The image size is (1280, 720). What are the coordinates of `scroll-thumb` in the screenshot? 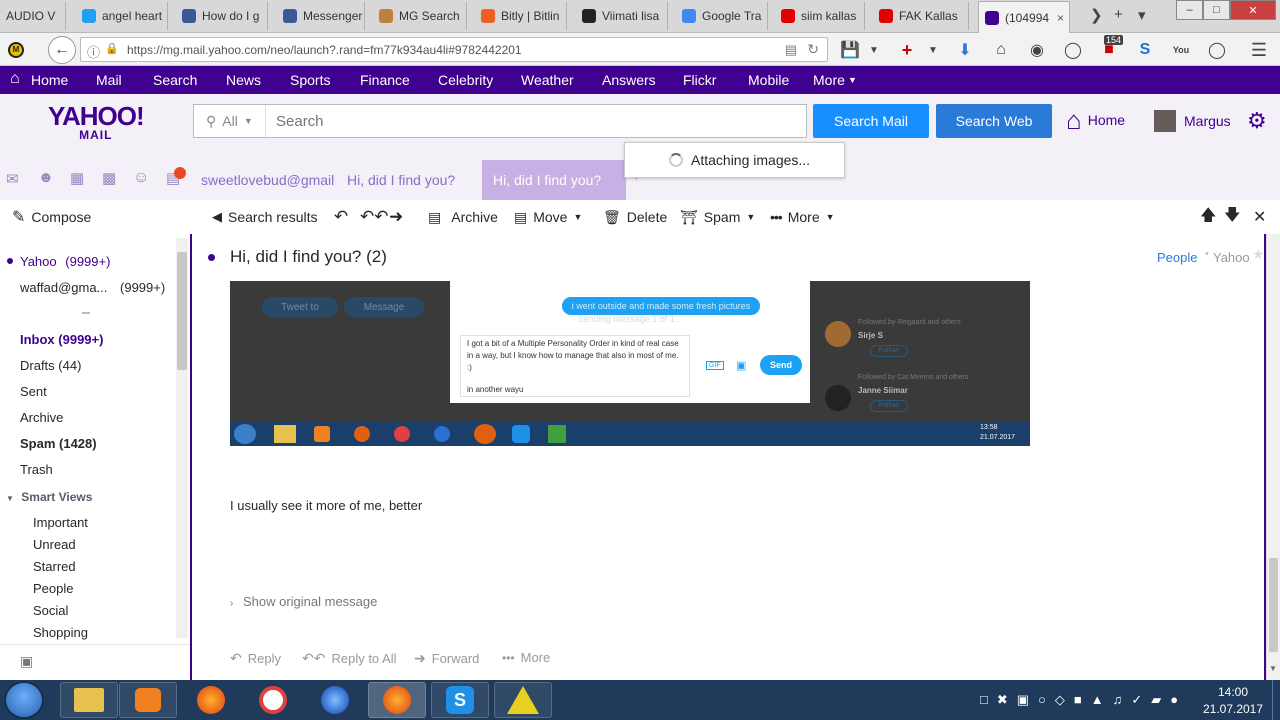 It's located at (1273, 605).